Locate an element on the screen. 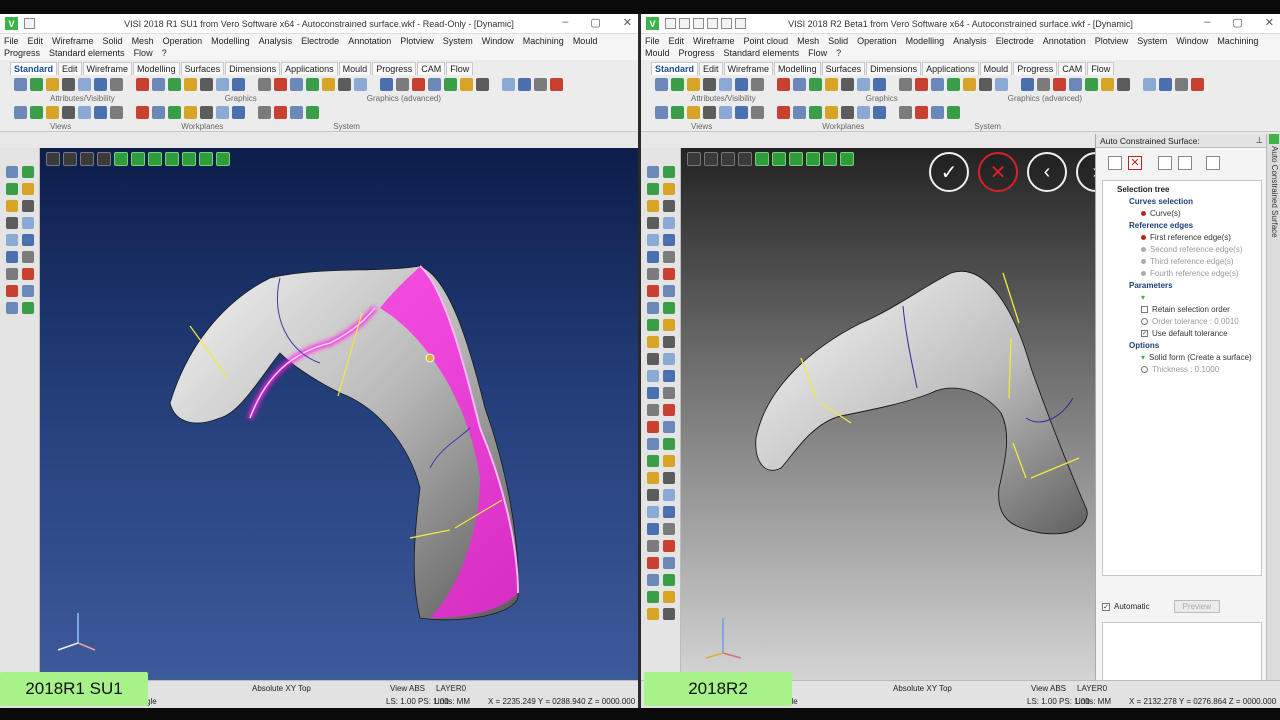 The image size is (1280, 720). ribbon-tab: Edit is located at coordinates (70, 68).